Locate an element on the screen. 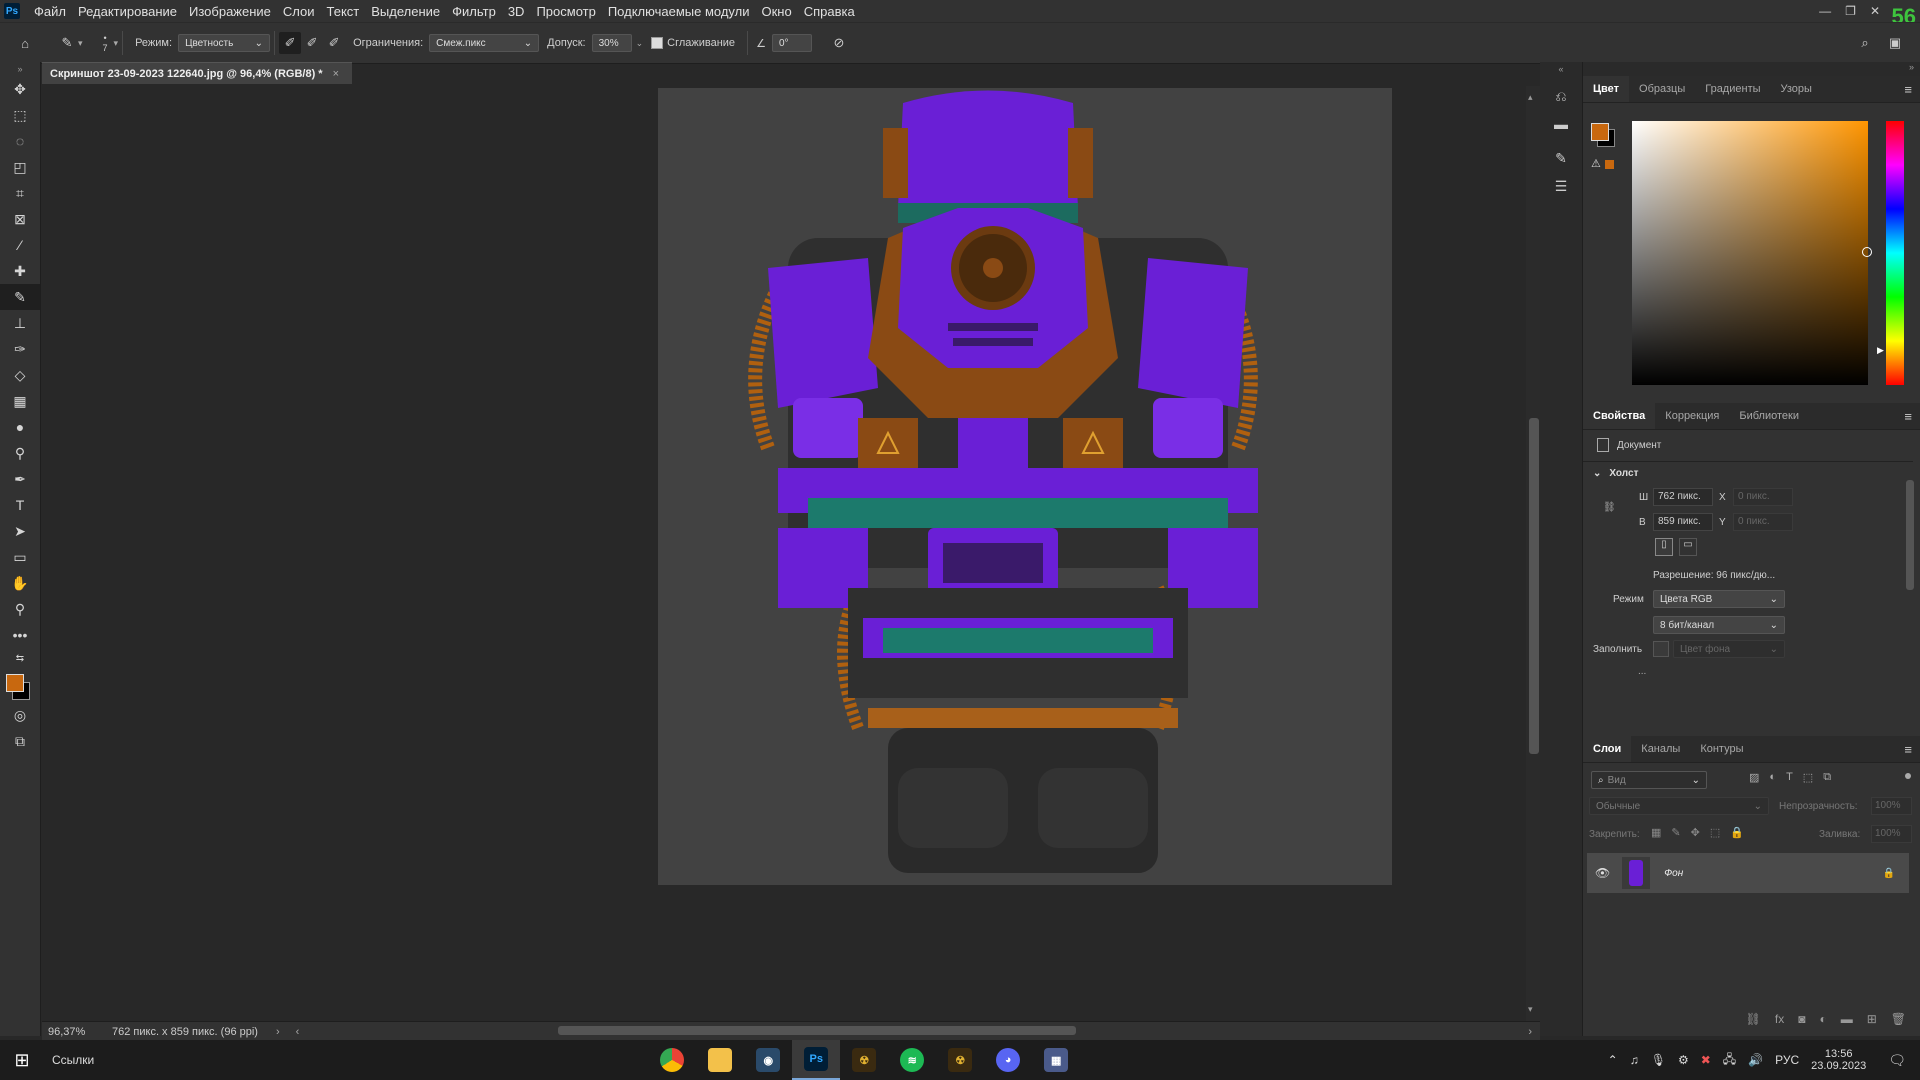  menu-text: Текст is located at coordinates (343, 11).